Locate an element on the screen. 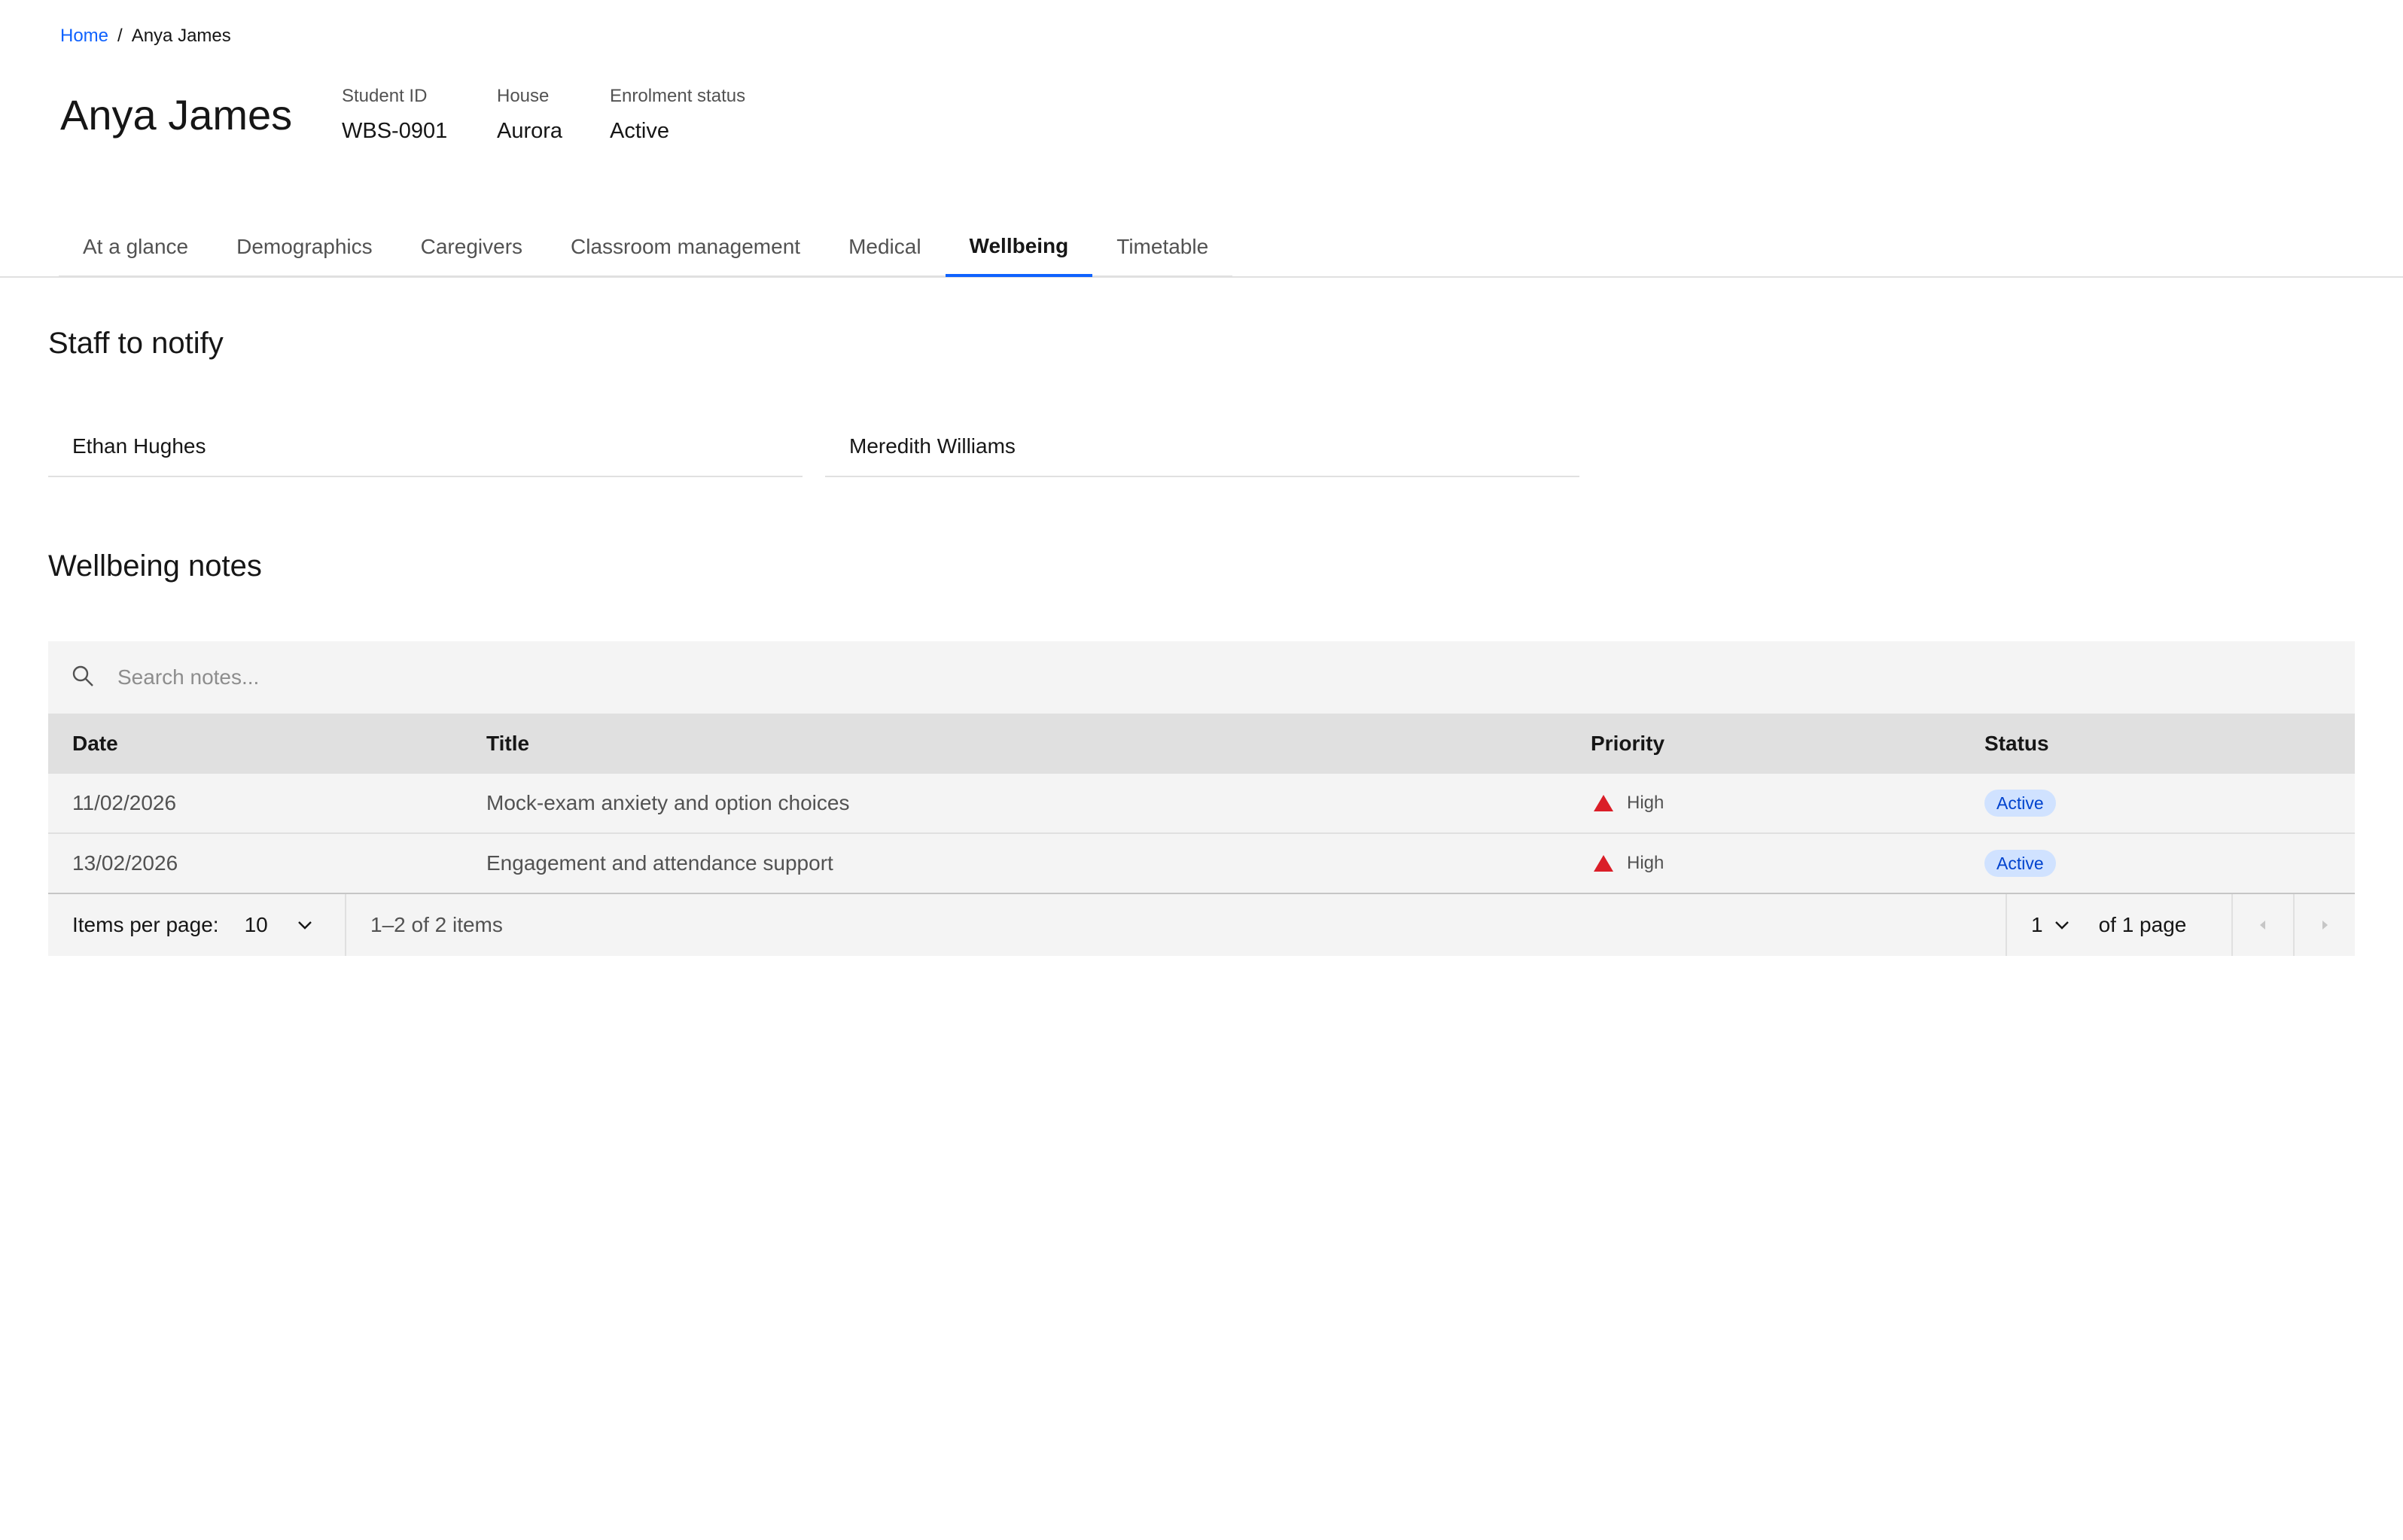  meta-value: Active is located at coordinates (639, 131).